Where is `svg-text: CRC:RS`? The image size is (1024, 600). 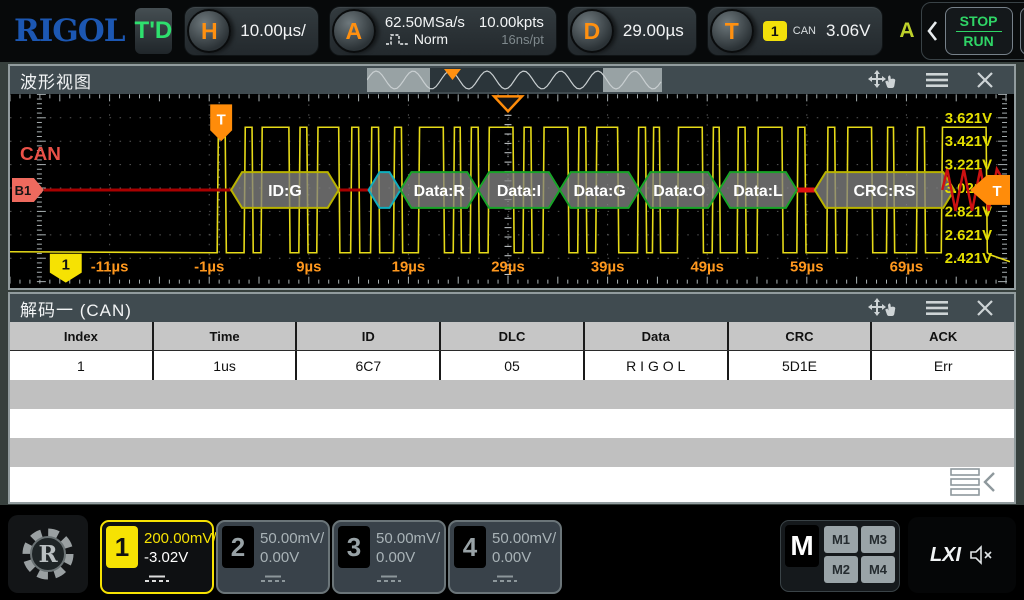
svg-text: CRC:RS is located at coordinates (885, 191).